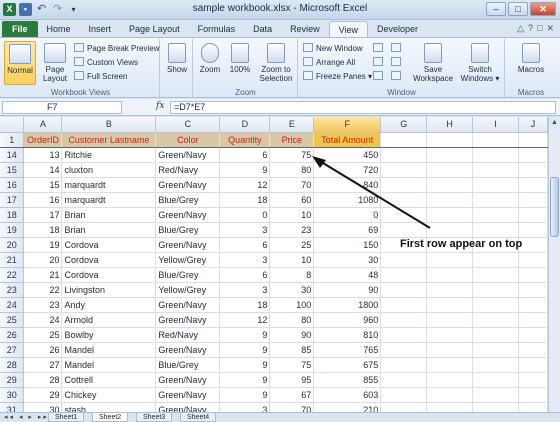 Image resolution: width=560 pixels, height=422 pixels. What do you see at coordinates (379, 76) in the screenshot?
I see `unhide-button` at bounding box center [379, 76].